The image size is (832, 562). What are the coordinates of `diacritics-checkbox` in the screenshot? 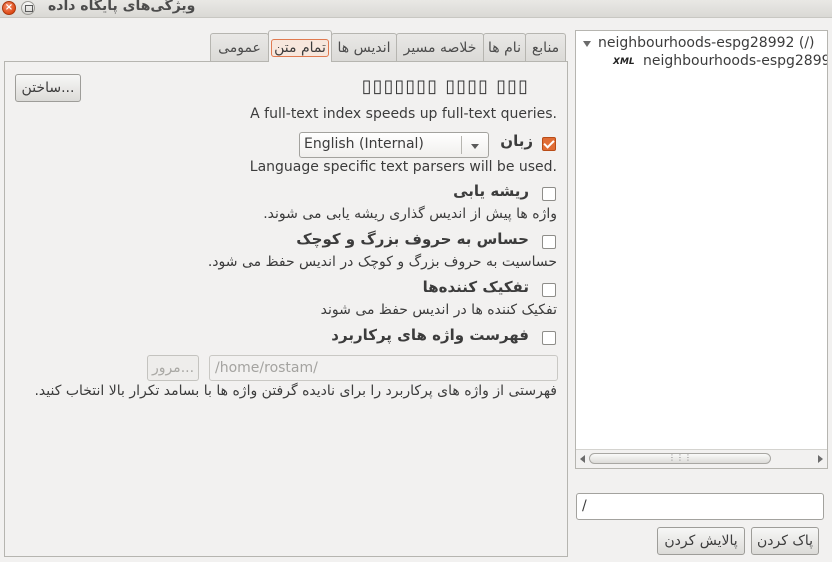 It's located at (549, 290).